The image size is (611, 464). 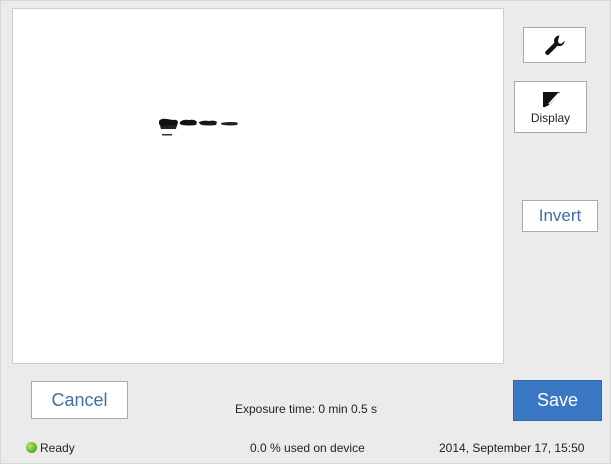 I want to click on wrench-icon, so click(x=554, y=45).